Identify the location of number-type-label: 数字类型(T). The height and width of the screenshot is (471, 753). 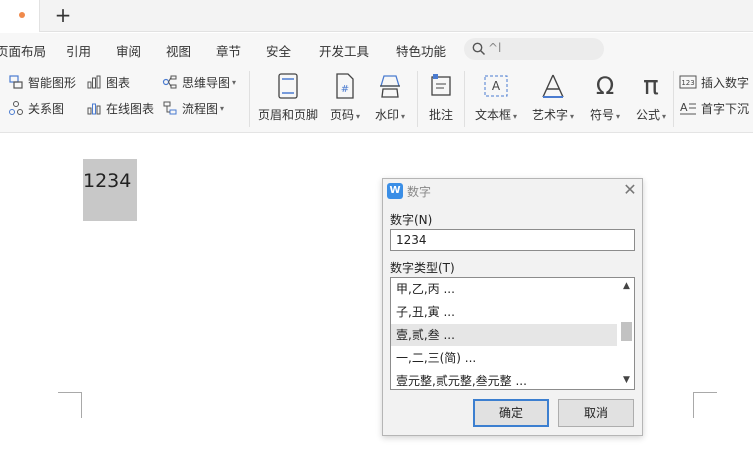
(422, 268).